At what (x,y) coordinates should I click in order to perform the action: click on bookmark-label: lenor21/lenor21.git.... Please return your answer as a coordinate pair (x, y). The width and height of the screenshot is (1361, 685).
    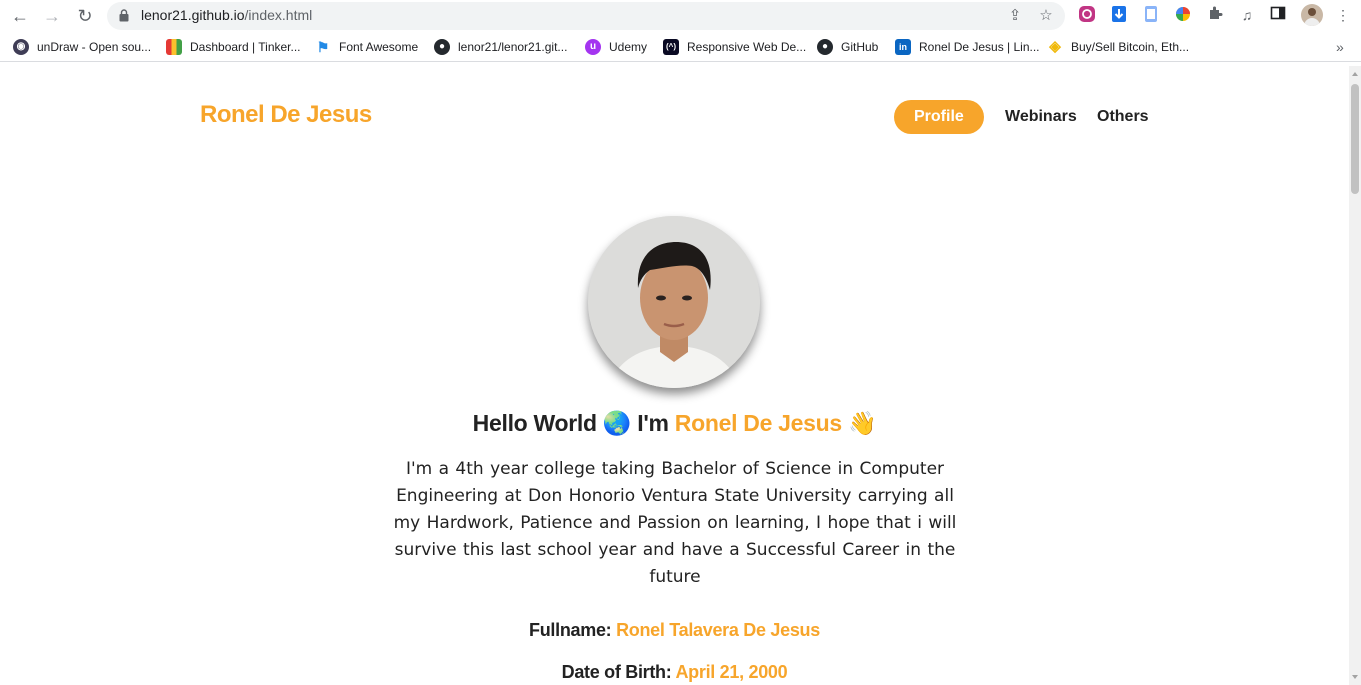
    Looking at the image, I should click on (513, 47).